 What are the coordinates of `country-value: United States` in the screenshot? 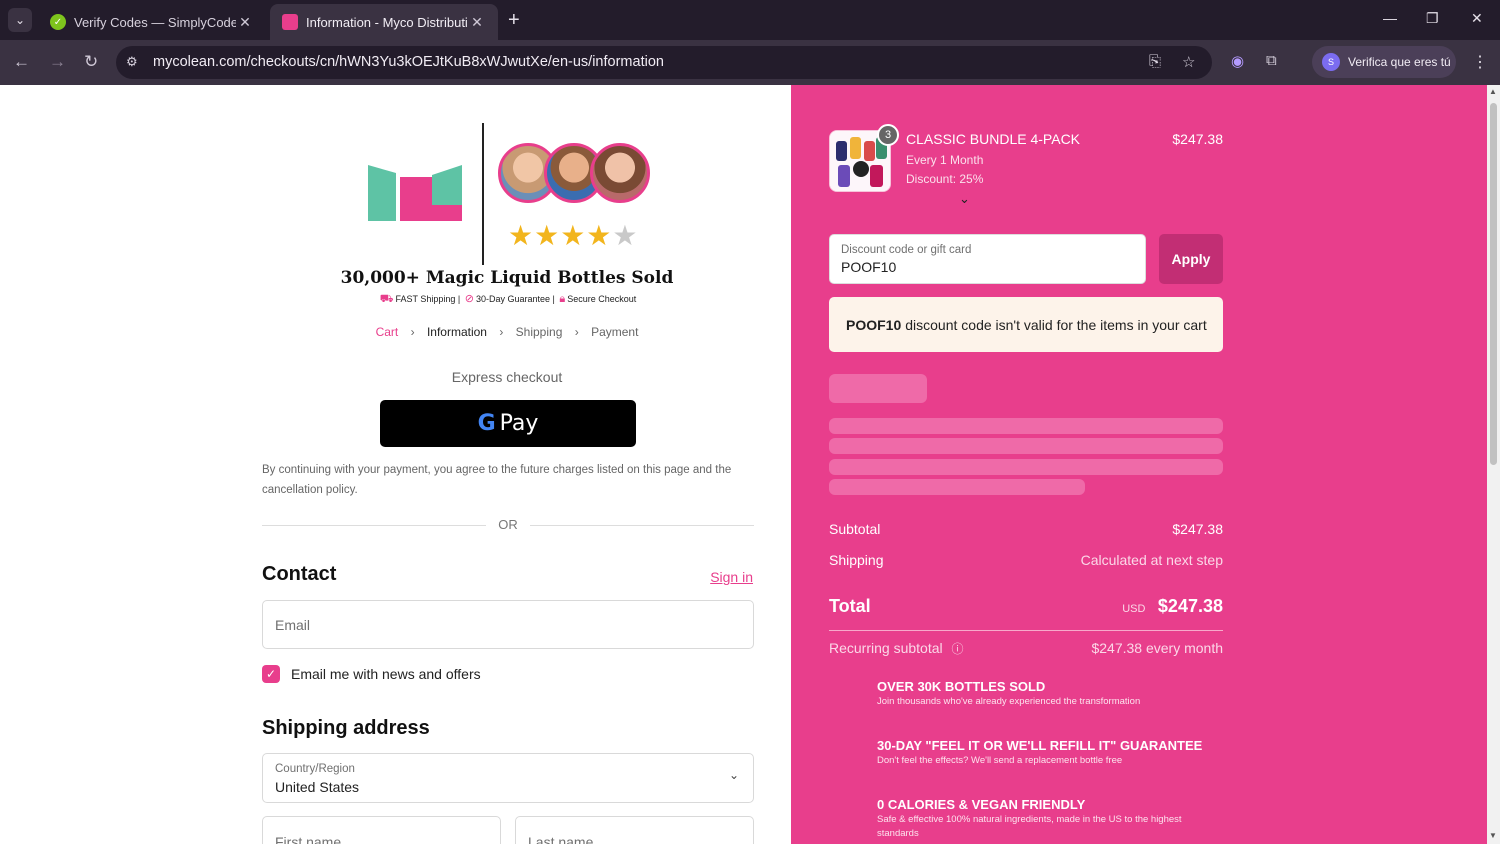 It's located at (317, 787).